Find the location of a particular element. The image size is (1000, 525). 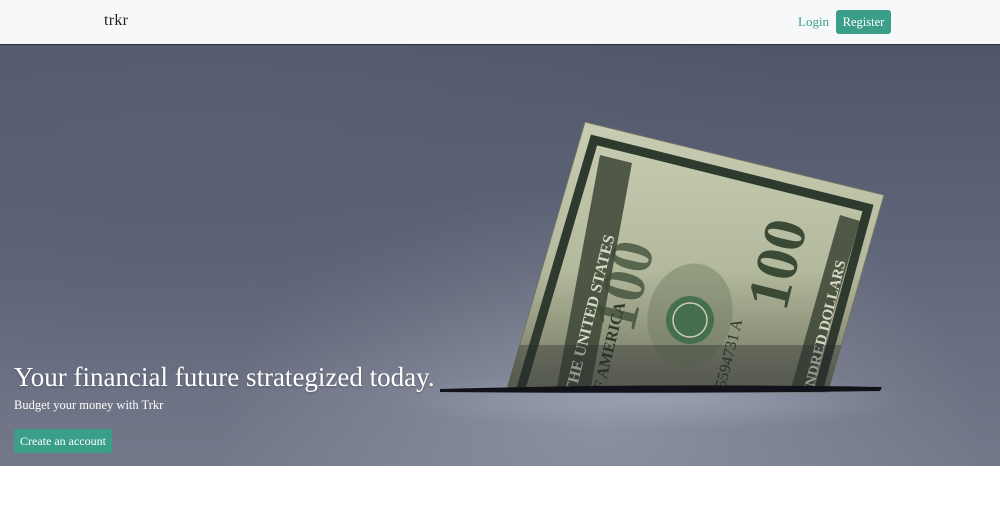

hero-subtitle: Budget your money with Trkr is located at coordinates (89, 405).